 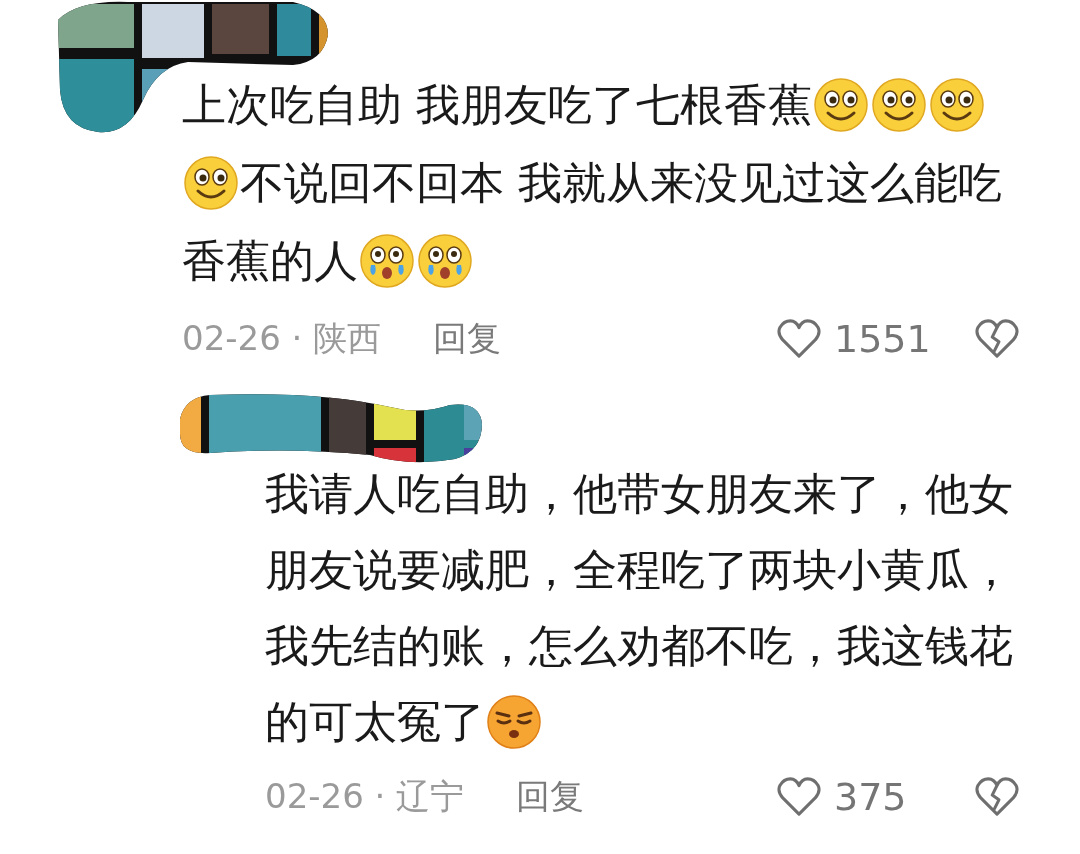 What do you see at coordinates (514, 722) in the screenshot?
I see `annoyed-face-icon` at bounding box center [514, 722].